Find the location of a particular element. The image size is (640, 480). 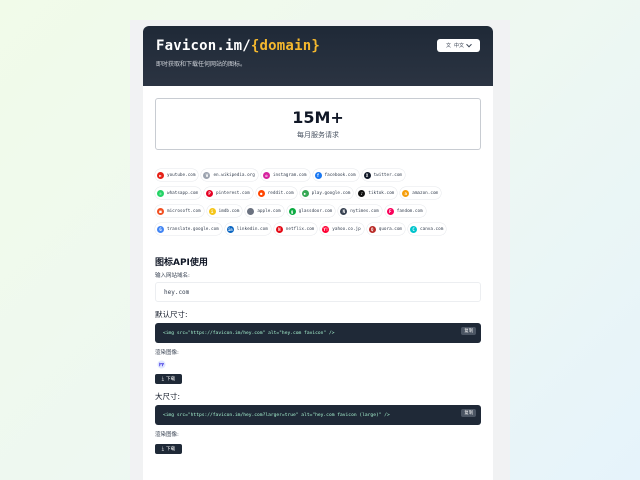

site-favicon-icon: G is located at coordinates (160, 229).